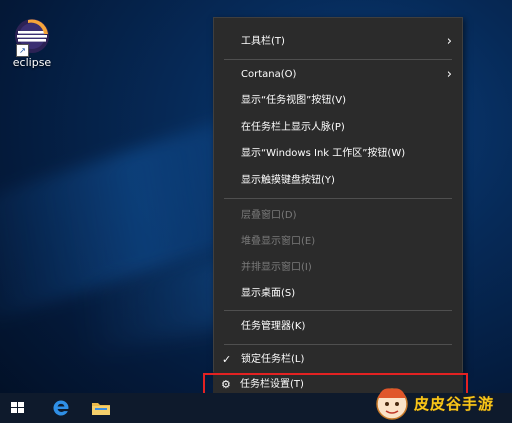 Image resolution: width=512 pixels, height=423 pixels. I want to click on start-button, so click(18, 408).